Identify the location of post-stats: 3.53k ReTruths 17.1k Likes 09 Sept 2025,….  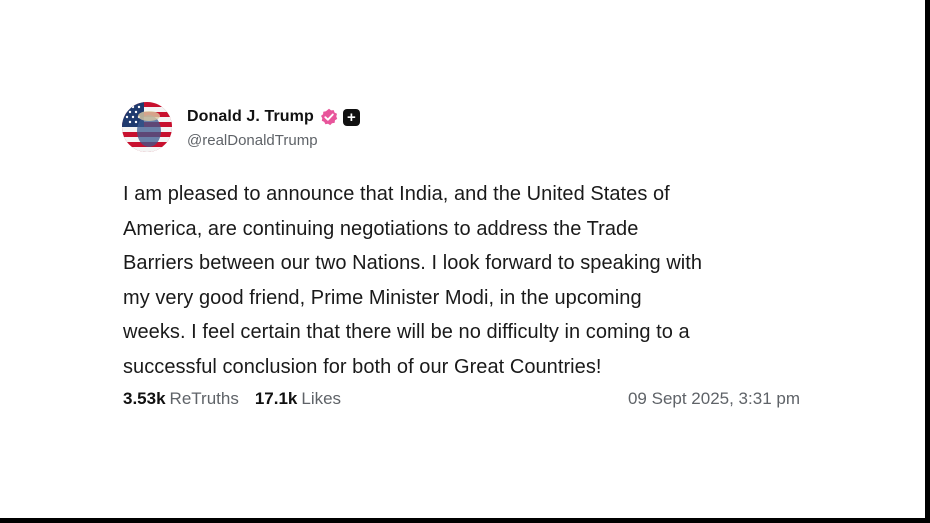
(461, 399).